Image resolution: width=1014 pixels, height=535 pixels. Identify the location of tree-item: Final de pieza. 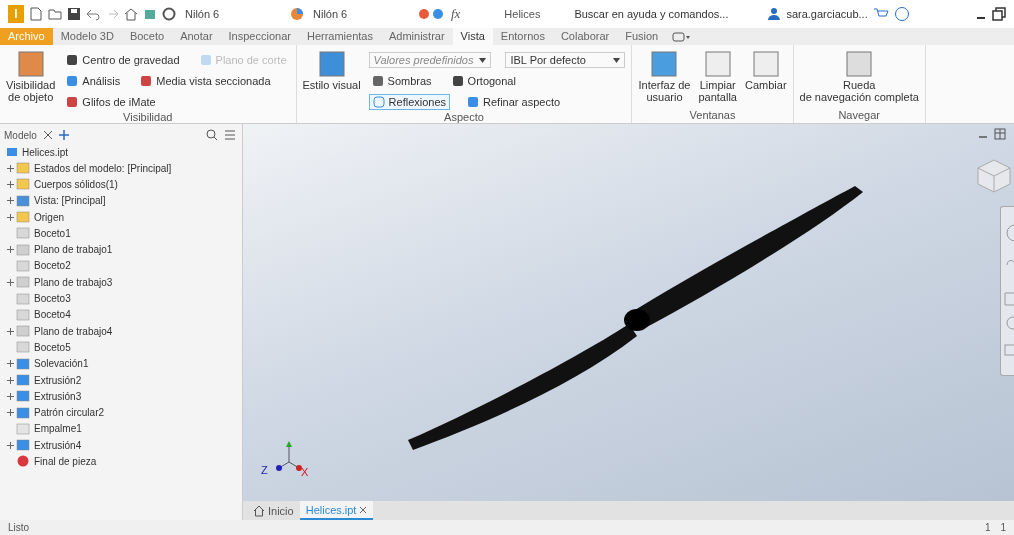
(56, 461).